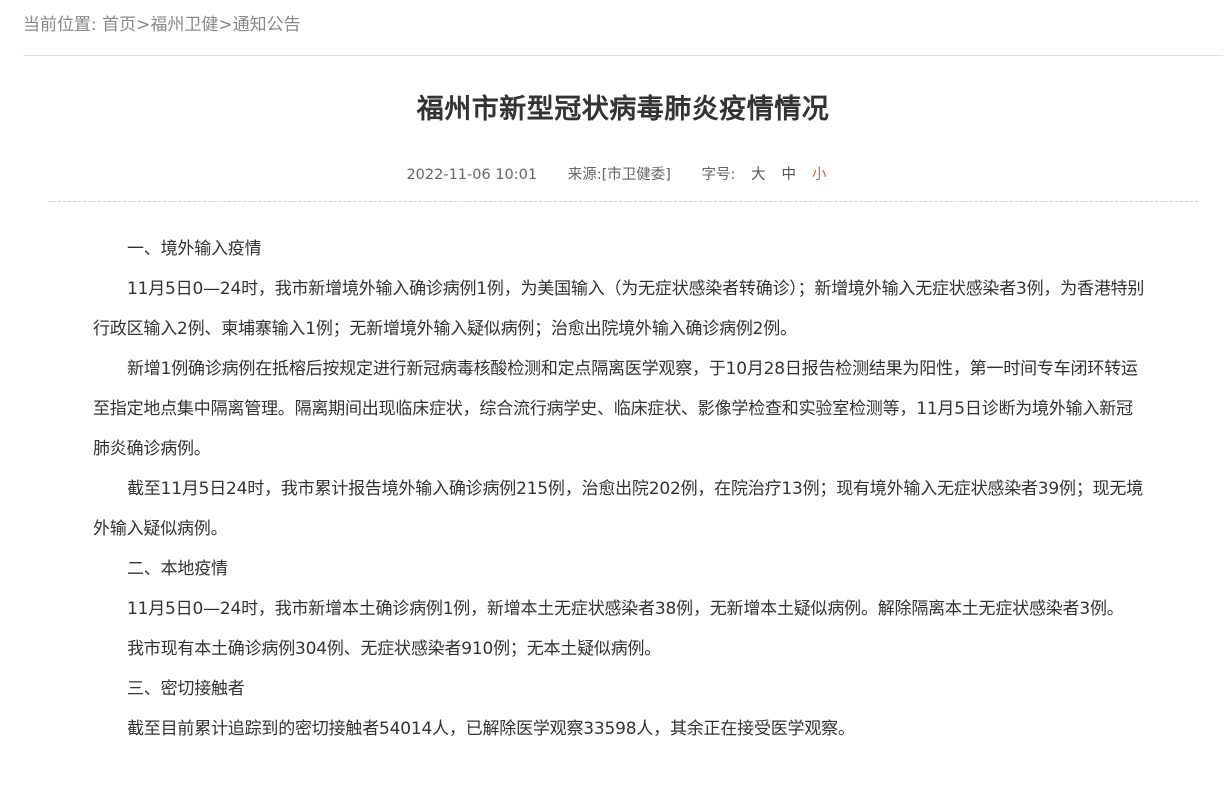 Image resolution: width=1230 pixels, height=807 pixels. Describe the element at coordinates (623, 109) in the screenshot. I see `article-title: 福州市新型冠状病毒肺炎疫情情况` at that location.